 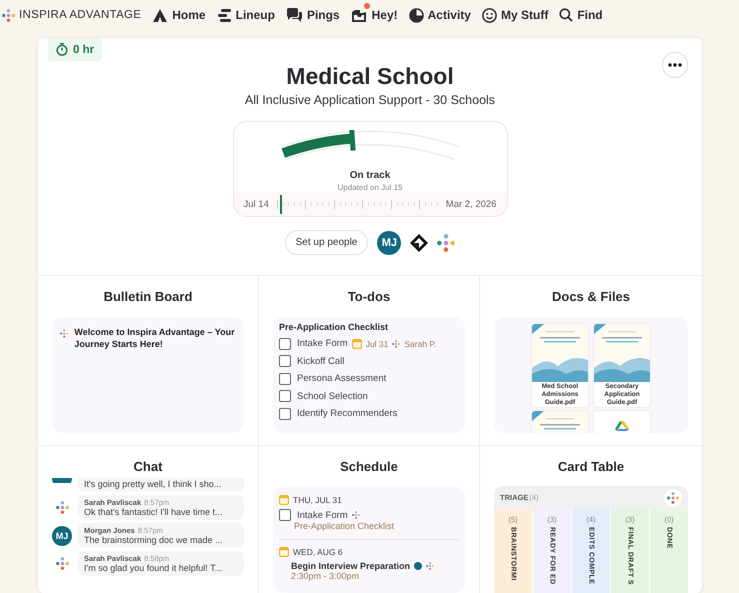 I want to click on search-icon, so click(x=566, y=15).